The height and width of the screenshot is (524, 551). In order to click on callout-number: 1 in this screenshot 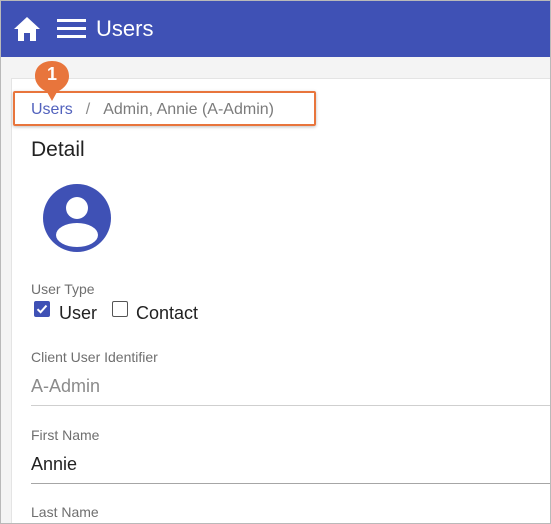, I will do `click(51, 74)`.